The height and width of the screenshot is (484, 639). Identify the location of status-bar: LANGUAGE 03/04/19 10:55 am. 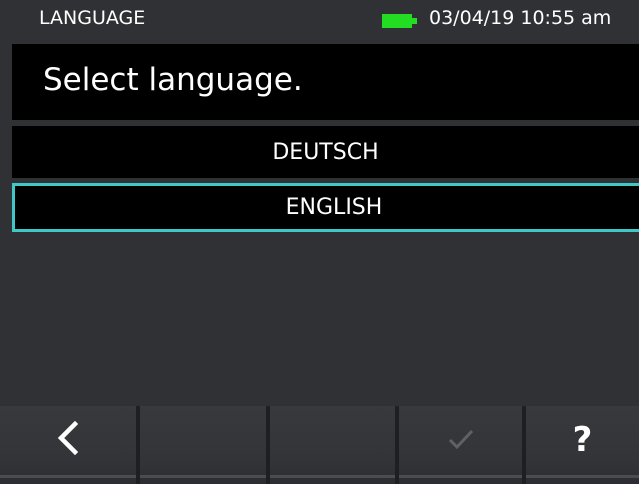
(319, 20).